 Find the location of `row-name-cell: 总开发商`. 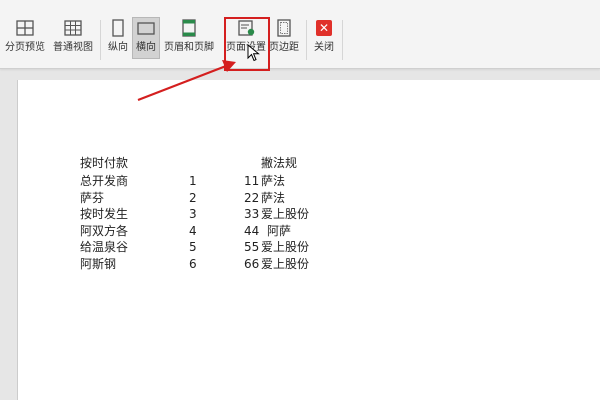

row-name-cell: 总开发商 is located at coordinates (104, 181).